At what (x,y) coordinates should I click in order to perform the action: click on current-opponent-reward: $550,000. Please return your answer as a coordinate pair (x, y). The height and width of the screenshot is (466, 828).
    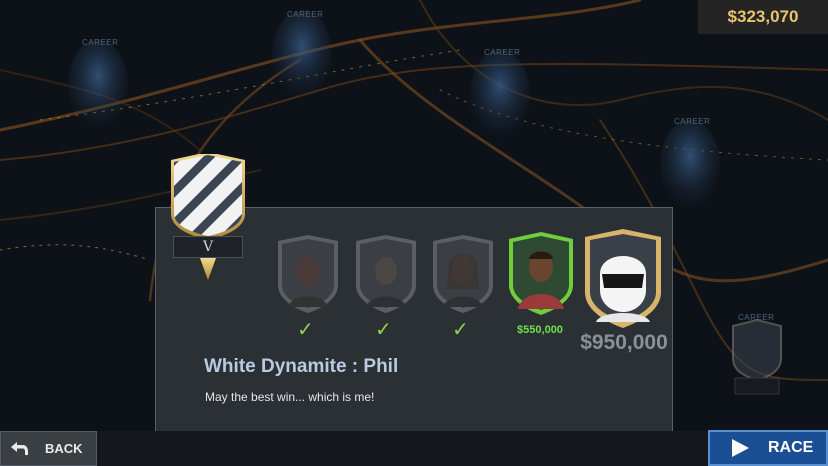
    Looking at the image, I should click on (540, 330).